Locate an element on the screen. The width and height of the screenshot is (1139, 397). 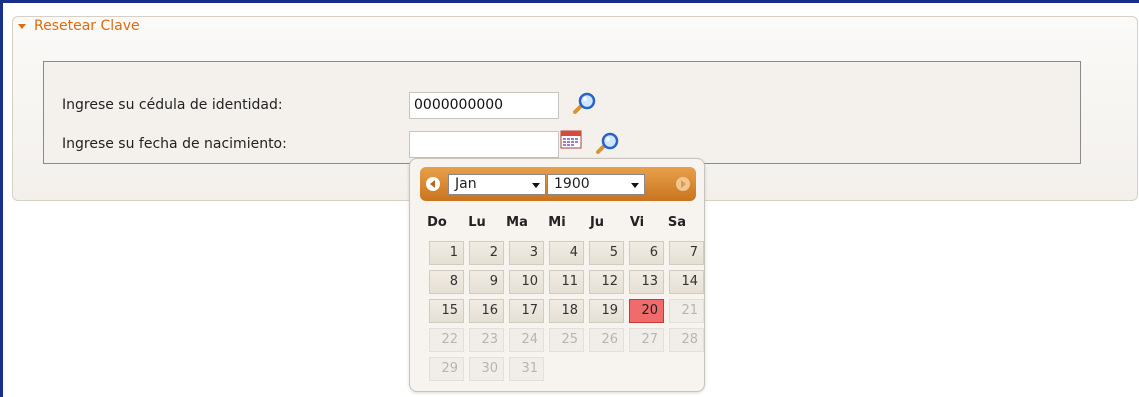
calendar-day: 22 is located at coordinates (446, 340).